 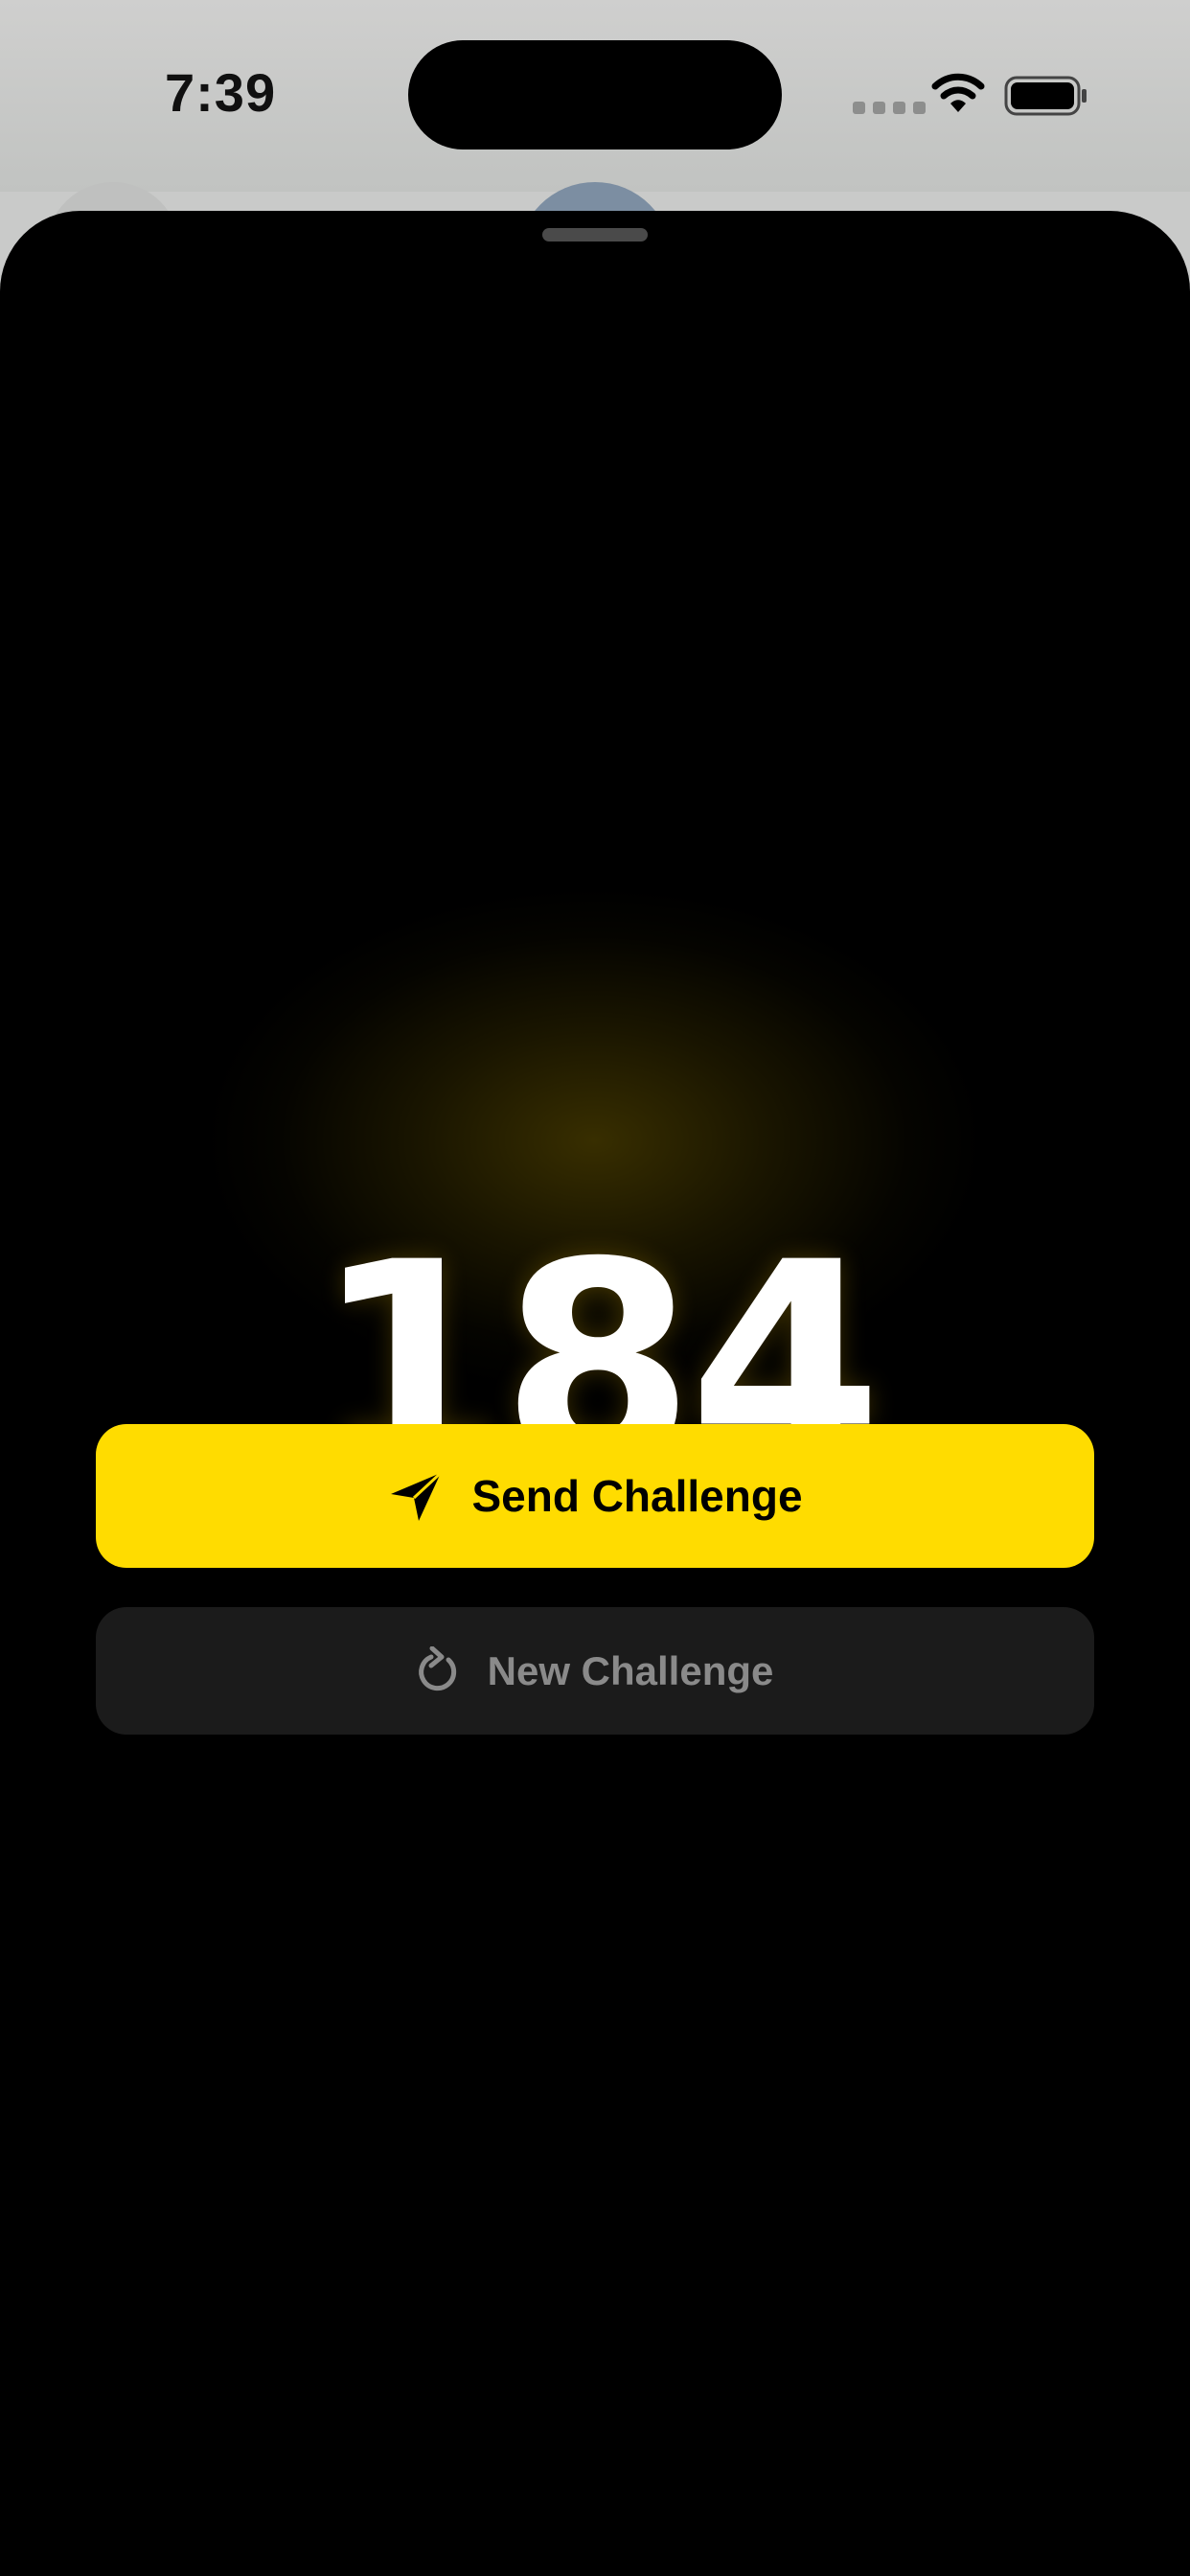 What do you see at coordinates (595, 95) in the screenshot?
I see `dynamic-island` at bounding box center [595, 95].